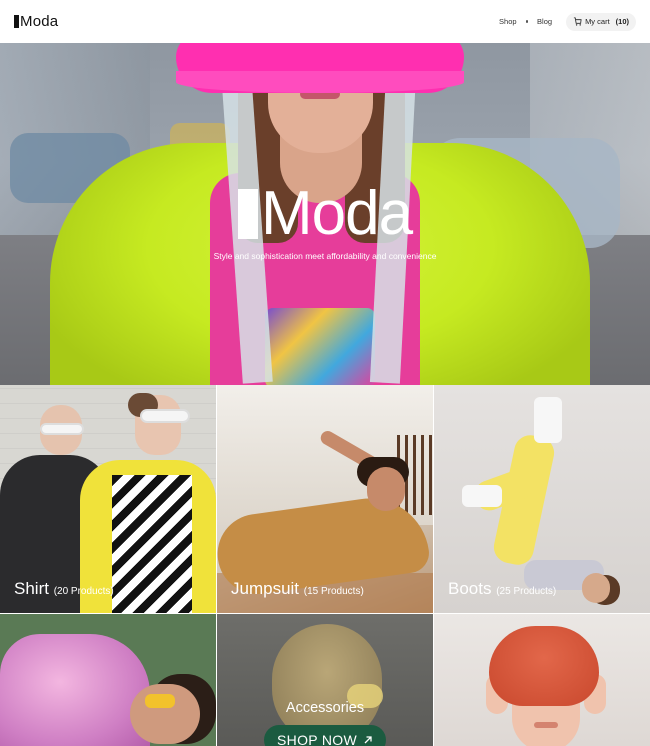 The height and width of the screenshot is (746, 650). I want to click on category-tile-accessories: Accessories SHOP NOW, so click(325, 680).